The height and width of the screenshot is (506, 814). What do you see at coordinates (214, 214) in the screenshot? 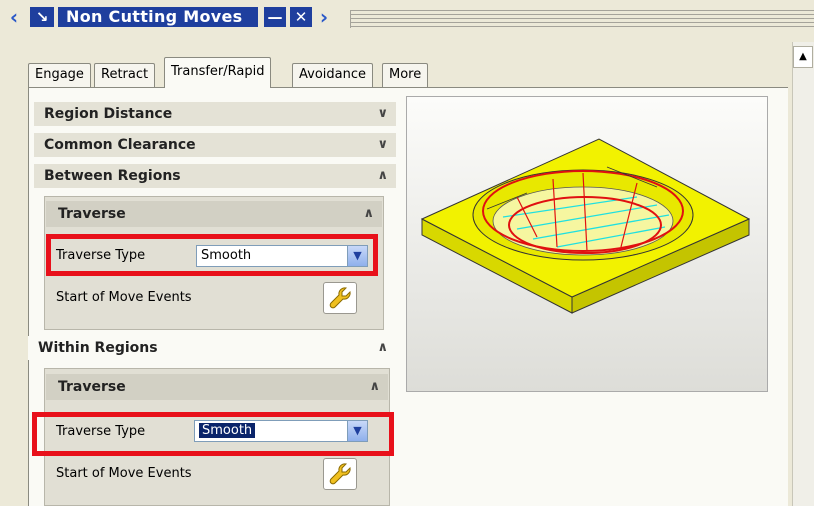
I see `between-traverse-header: Traverse ∧` at bounding box center [214, 214].